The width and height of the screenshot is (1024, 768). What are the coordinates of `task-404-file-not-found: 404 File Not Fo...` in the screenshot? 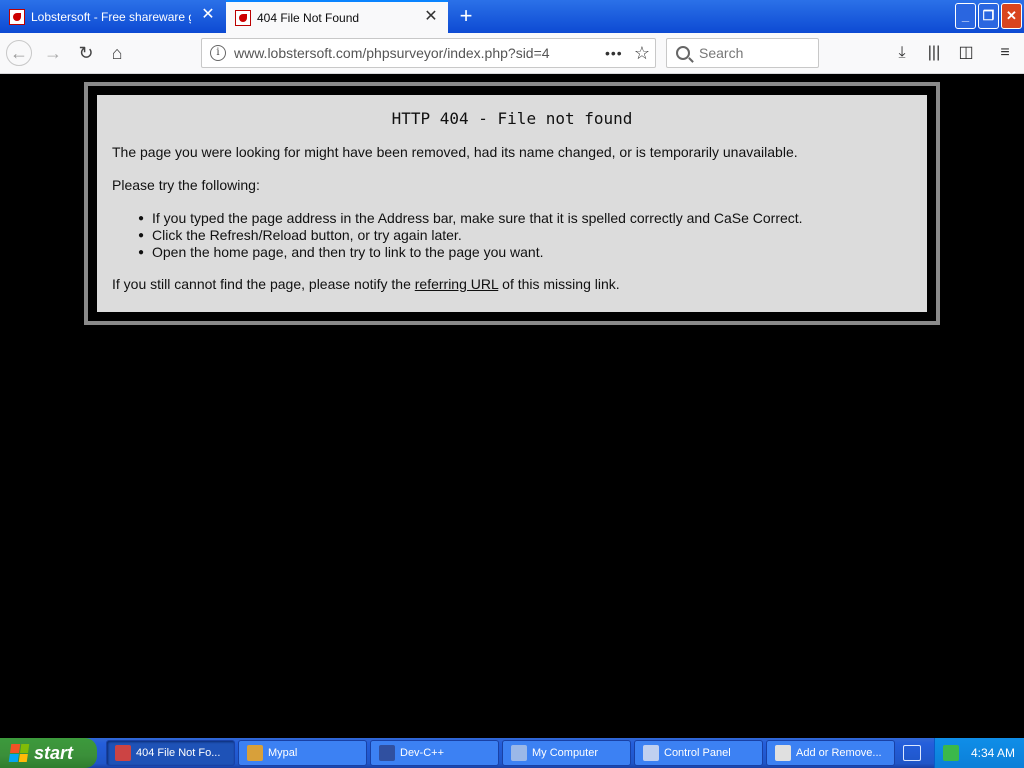 It's located at (170, 753).